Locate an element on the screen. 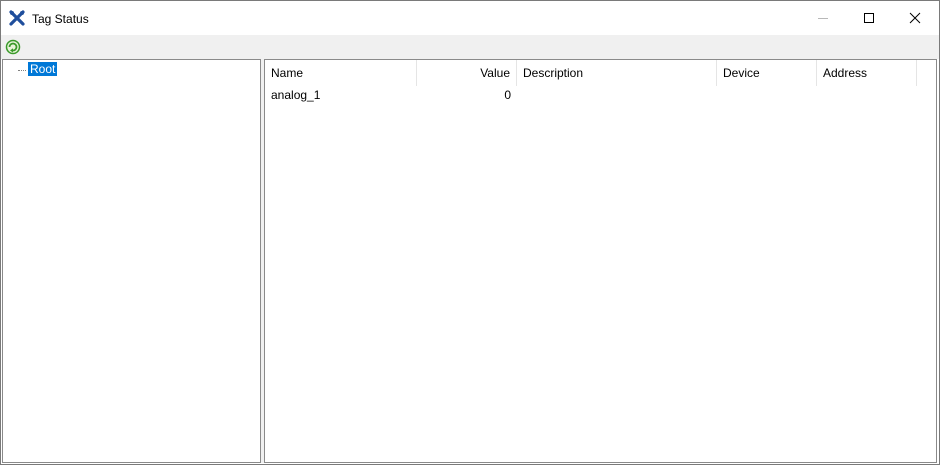 The height and width of the screenshot is (465, 940). cell-device is located at coordinates (767, 95).